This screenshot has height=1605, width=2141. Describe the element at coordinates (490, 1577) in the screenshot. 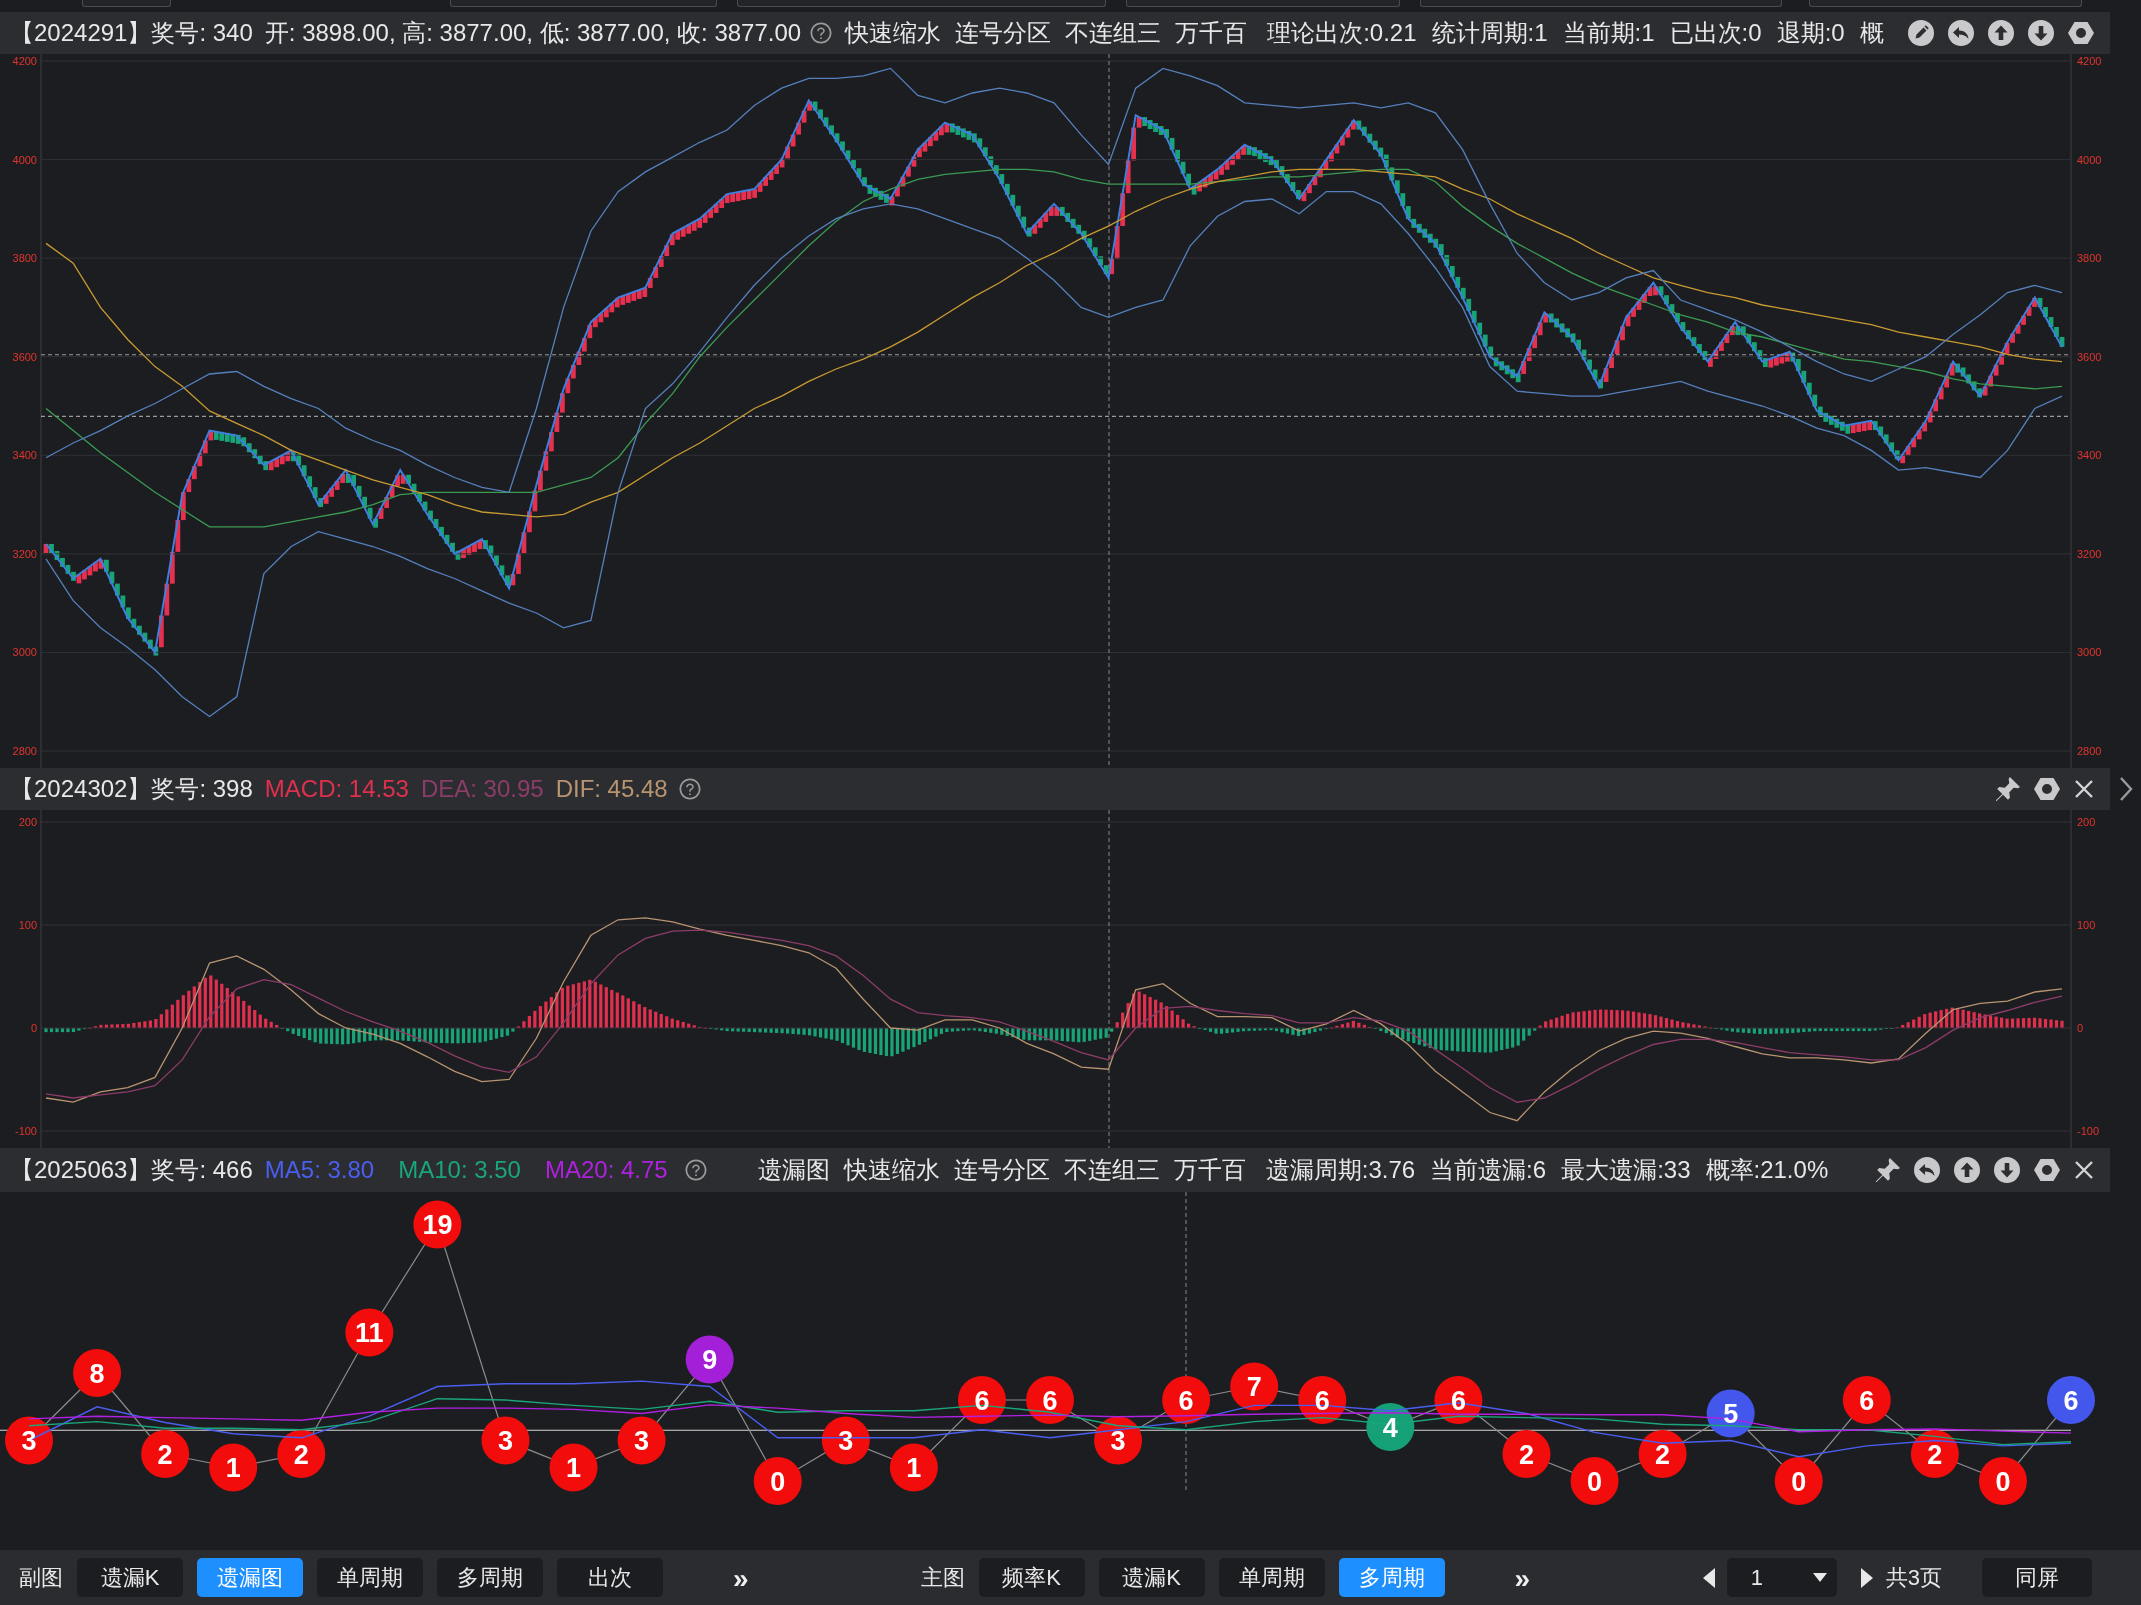

I see `toolbar-tab: 多周期` at that location.